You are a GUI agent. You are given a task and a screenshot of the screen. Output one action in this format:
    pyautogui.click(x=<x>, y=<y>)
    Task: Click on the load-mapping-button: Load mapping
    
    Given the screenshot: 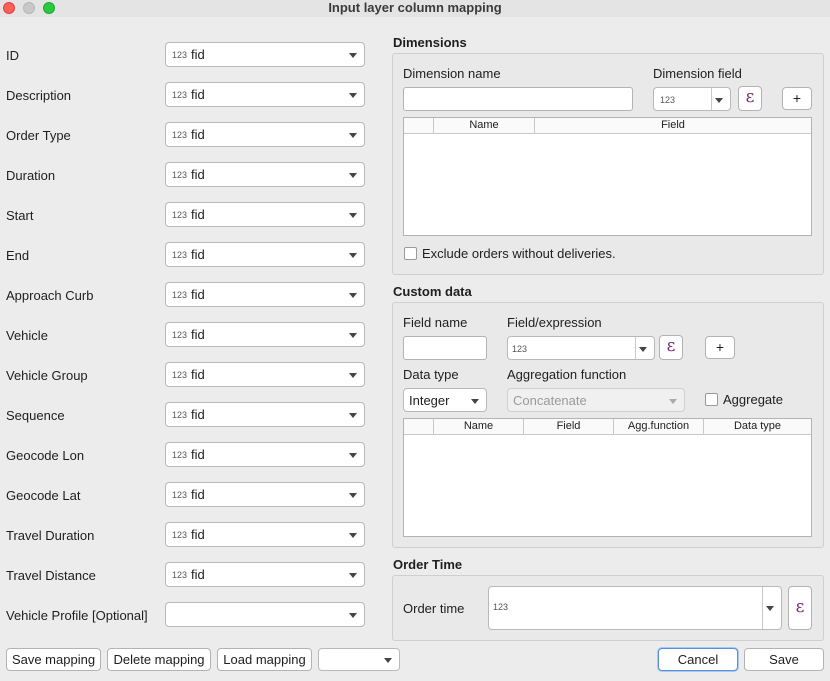 What is the action you would take?
    pyautogui.click(x=264, y=659)
    